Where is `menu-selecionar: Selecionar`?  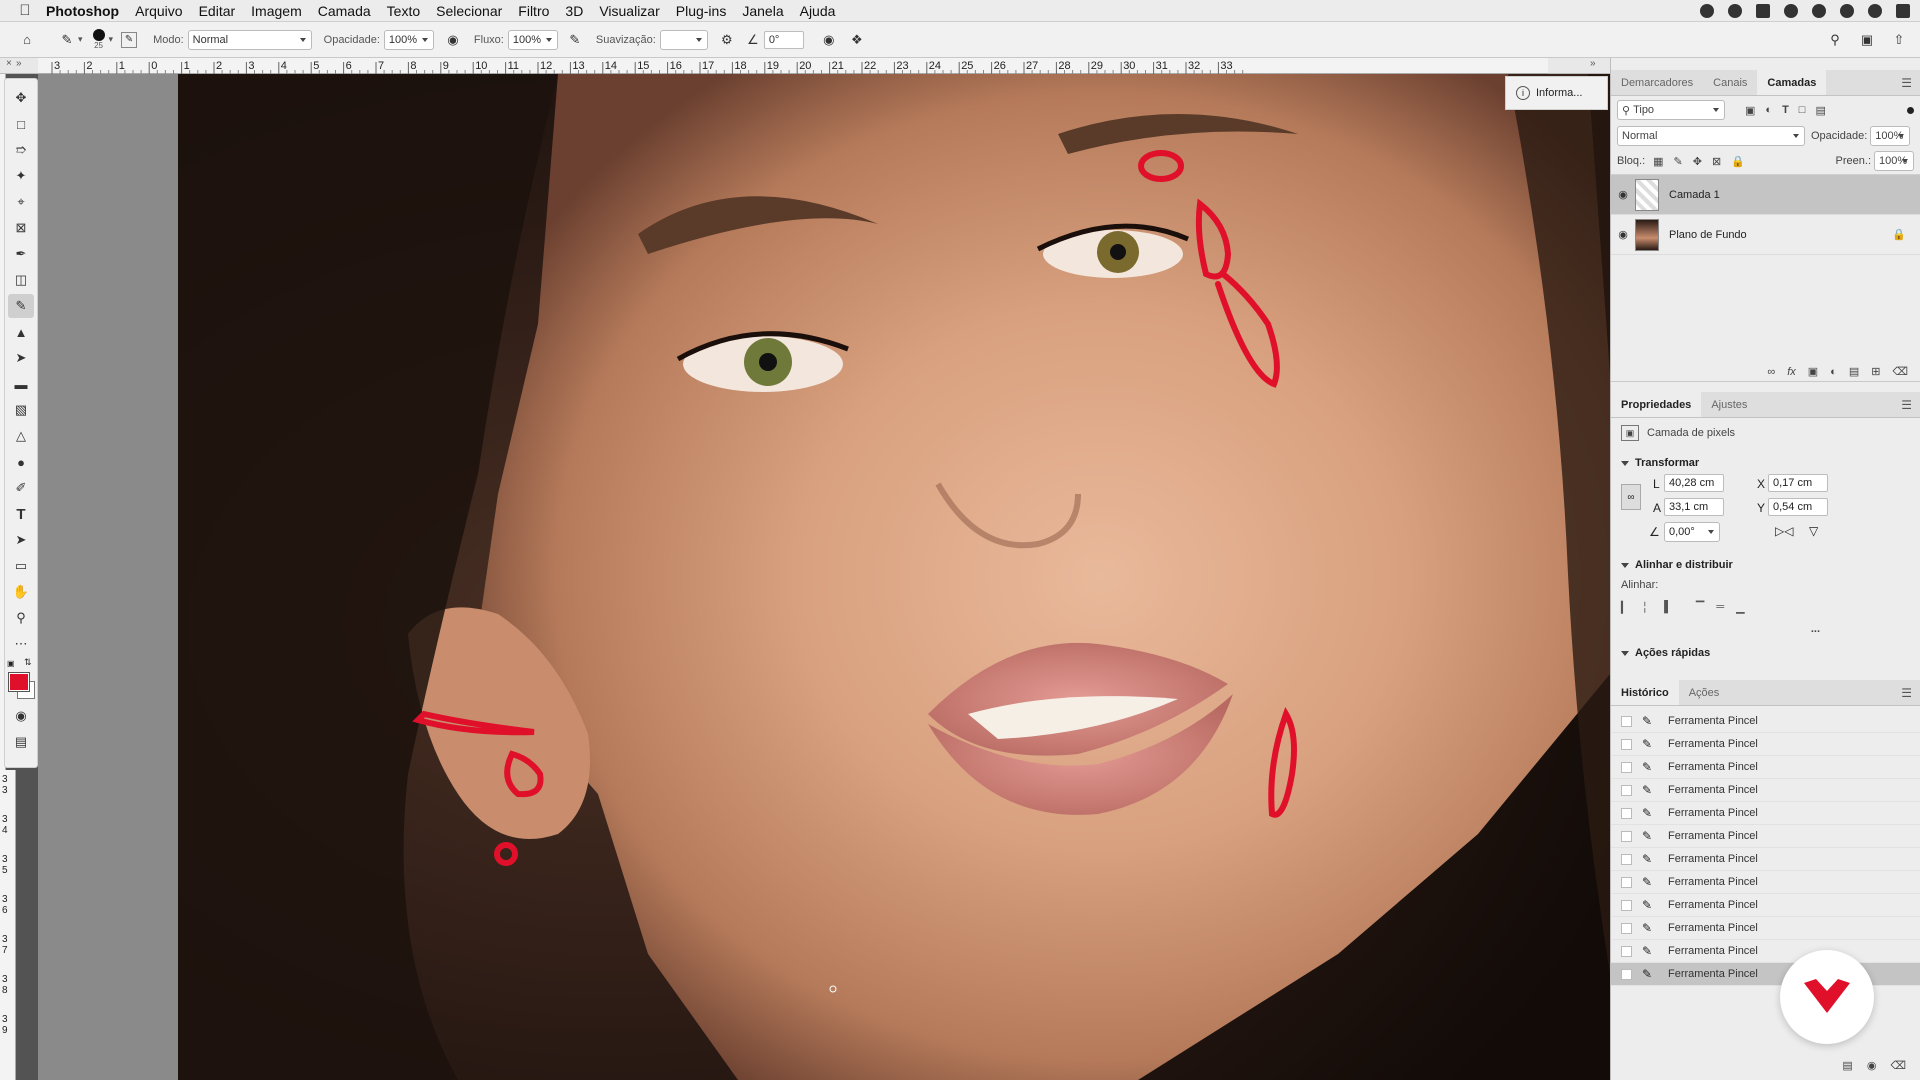
menu-selecionar: Selecionar is located at coordinates (469, 11).